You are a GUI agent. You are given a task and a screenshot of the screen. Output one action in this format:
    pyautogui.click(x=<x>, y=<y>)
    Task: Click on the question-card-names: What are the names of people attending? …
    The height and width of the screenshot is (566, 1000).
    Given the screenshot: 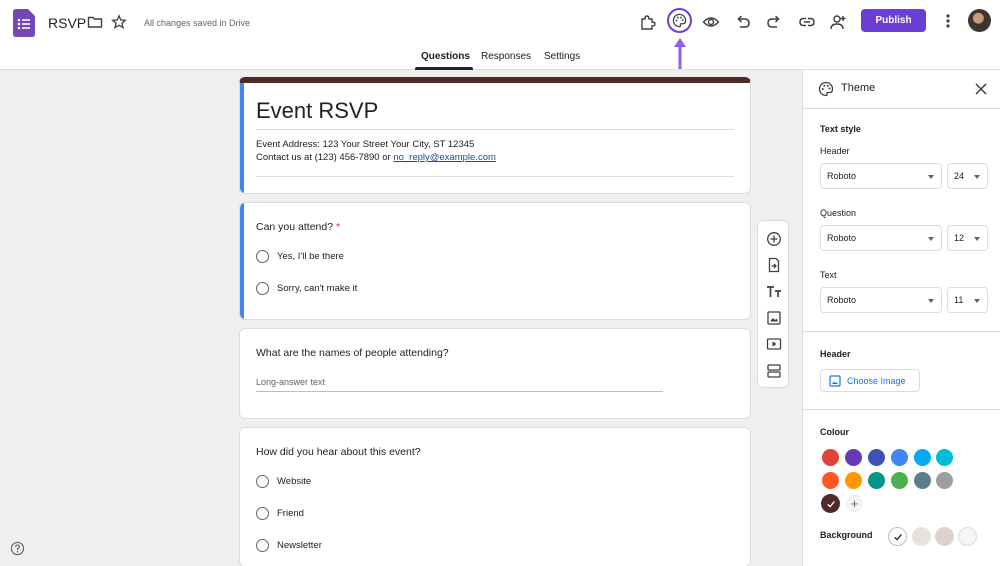 What is the action you would take?
    pyautogui.click(x=495, y=373)
    